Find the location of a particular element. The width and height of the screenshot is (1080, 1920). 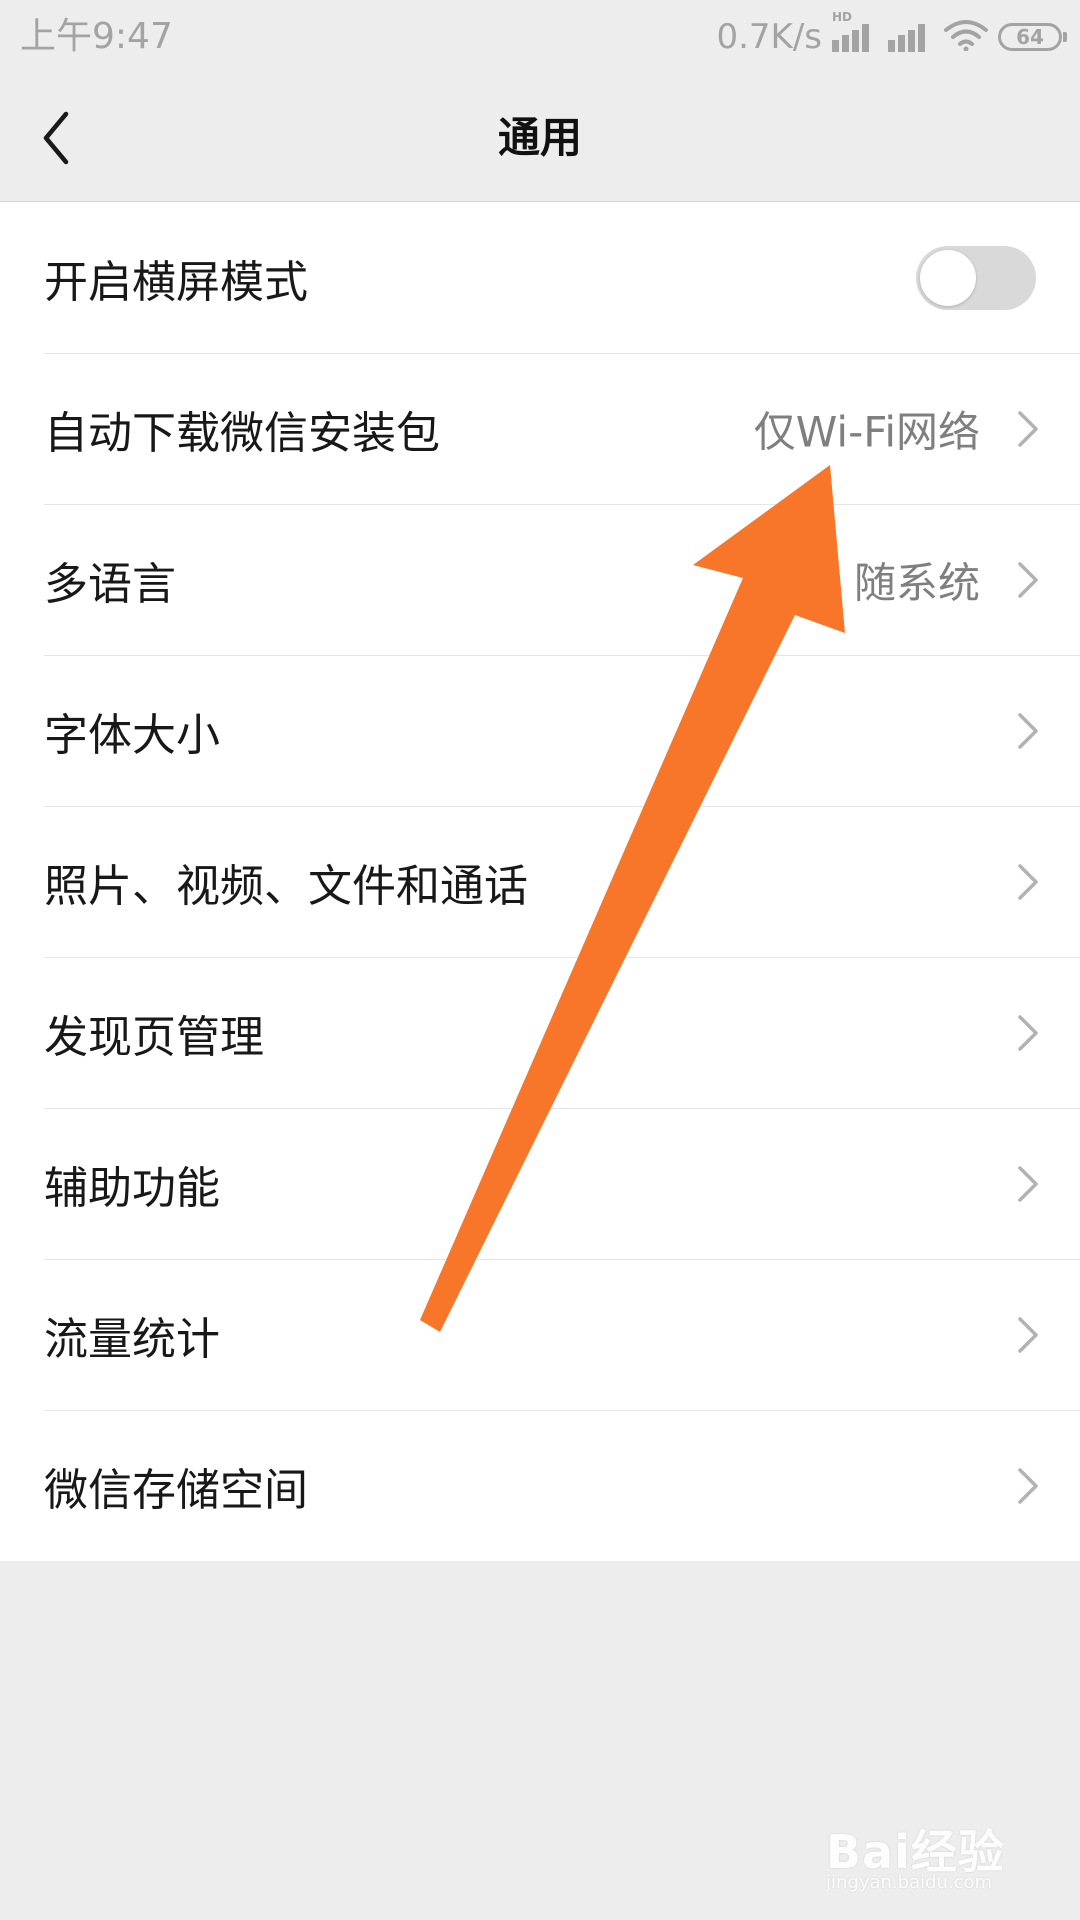

signal-icon: HD is located at coordinates (855, 31).